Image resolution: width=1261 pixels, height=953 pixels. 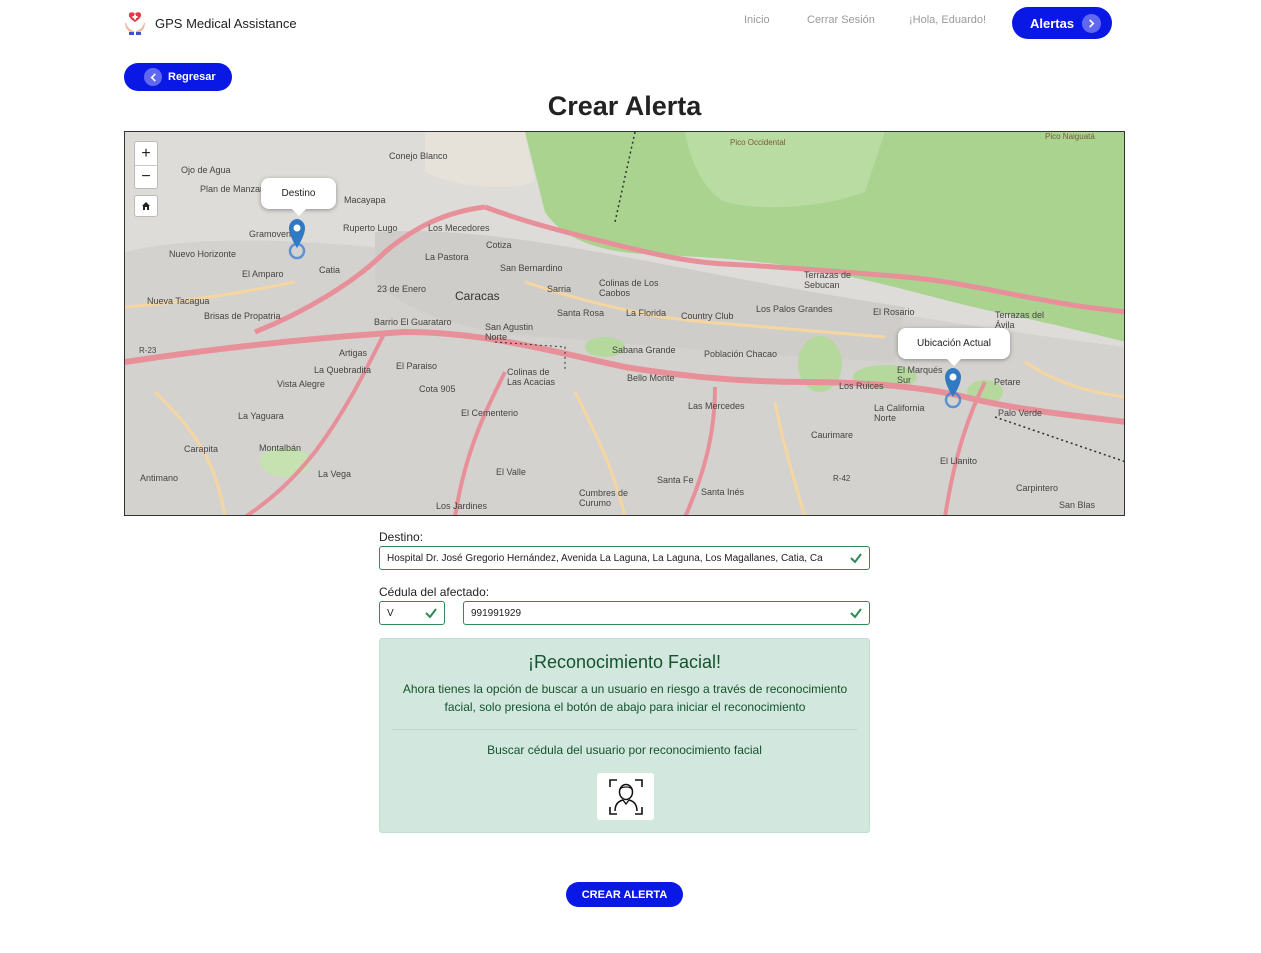 I want to click on map-label: Pico Naiguatá, so click(x=1070, y=136).